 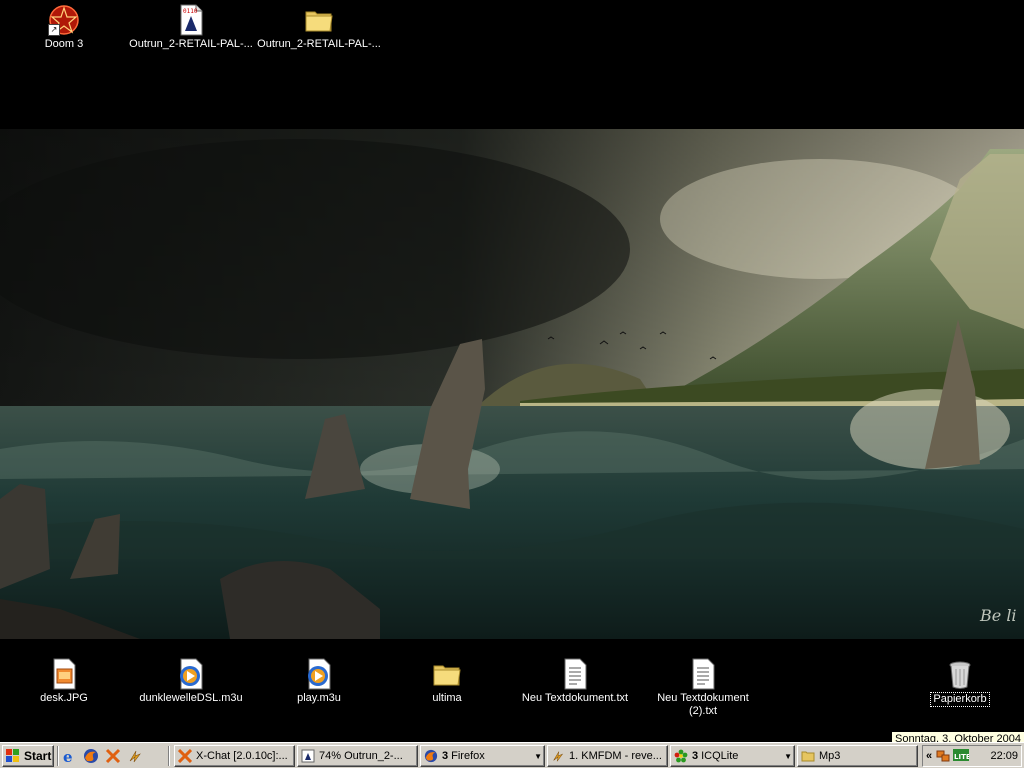 What do you see at coordinates (64, 674) in the screenshot?
I see `jpg-file-icon` at bounding box center [64, 674].